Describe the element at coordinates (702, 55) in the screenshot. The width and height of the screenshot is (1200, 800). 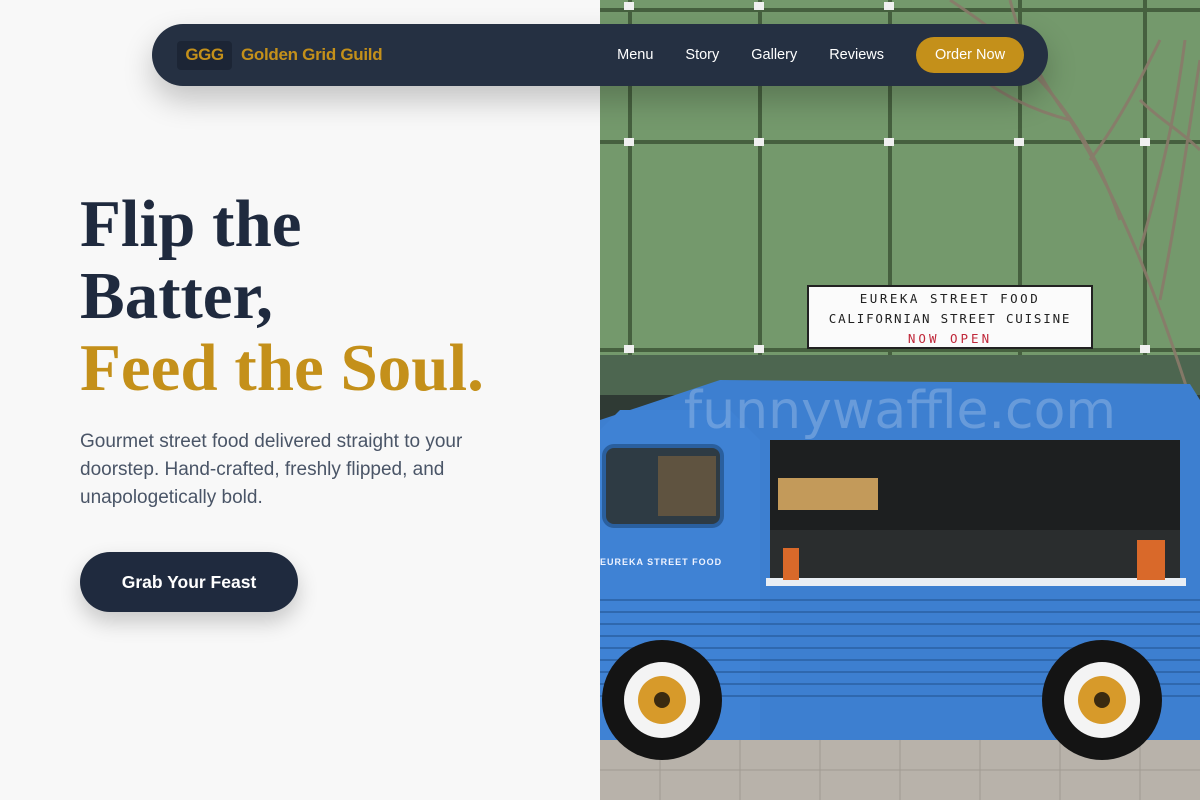
I see `nav-link-story: Story` at that location.